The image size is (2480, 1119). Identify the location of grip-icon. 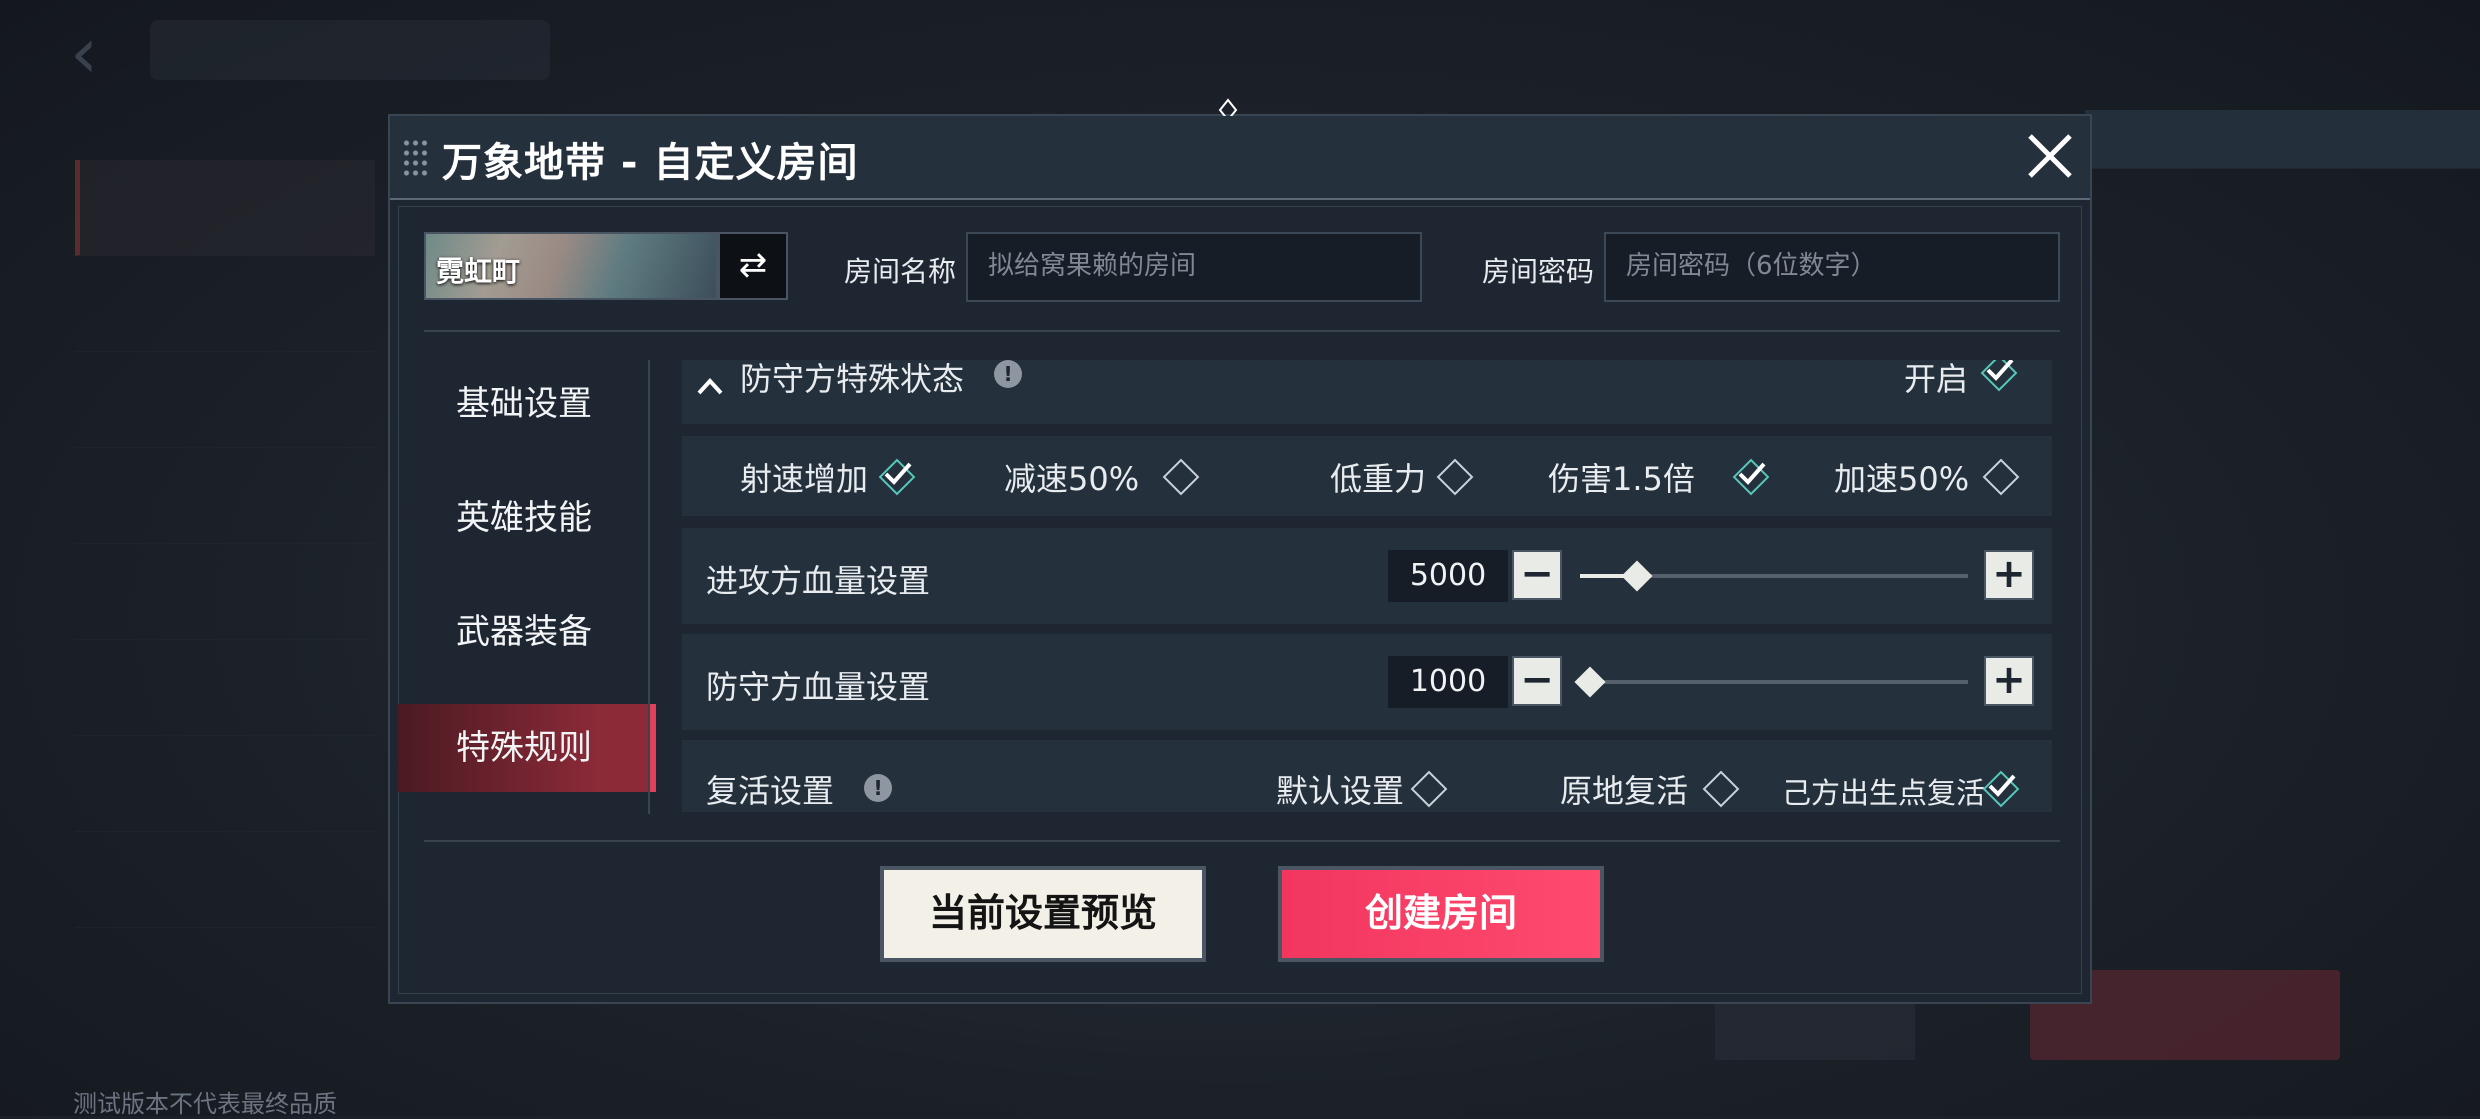
(415, 158).